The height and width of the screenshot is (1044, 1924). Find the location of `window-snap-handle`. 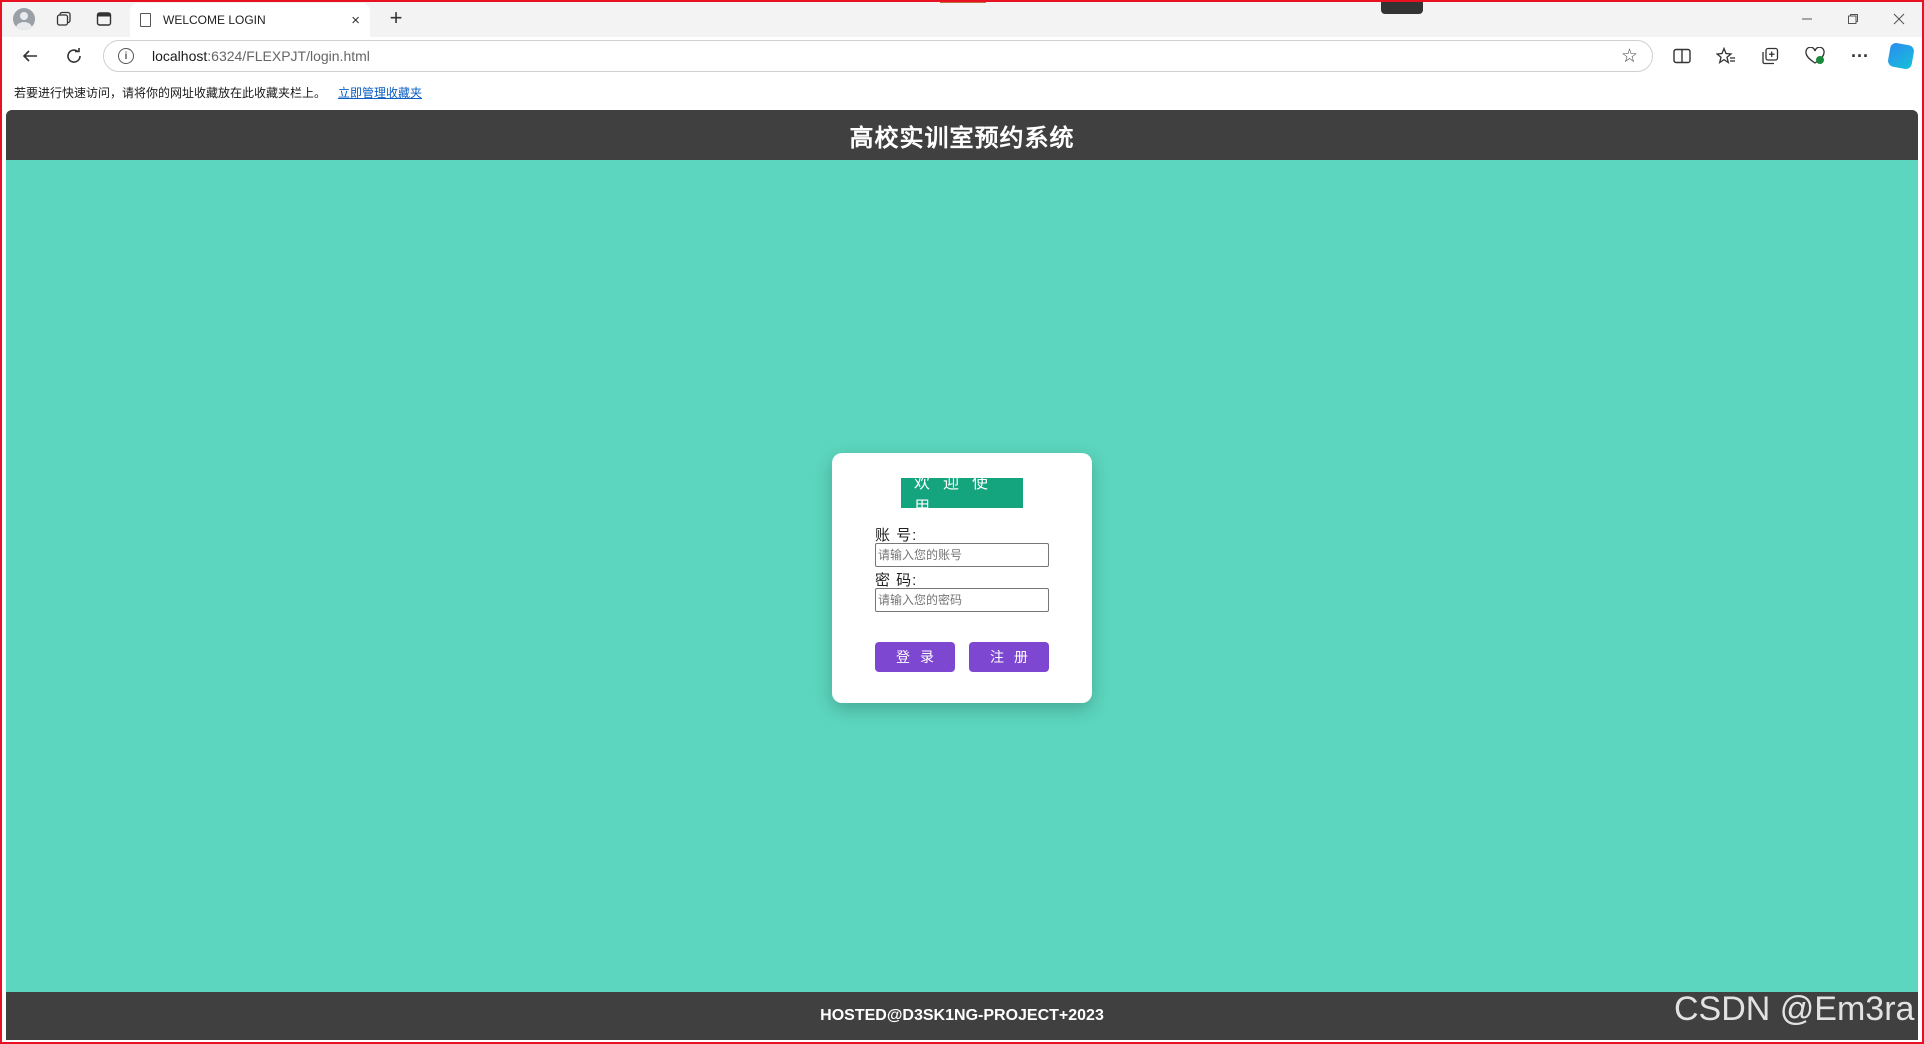

window-snap-handle is located at coordinates (1402, 7).